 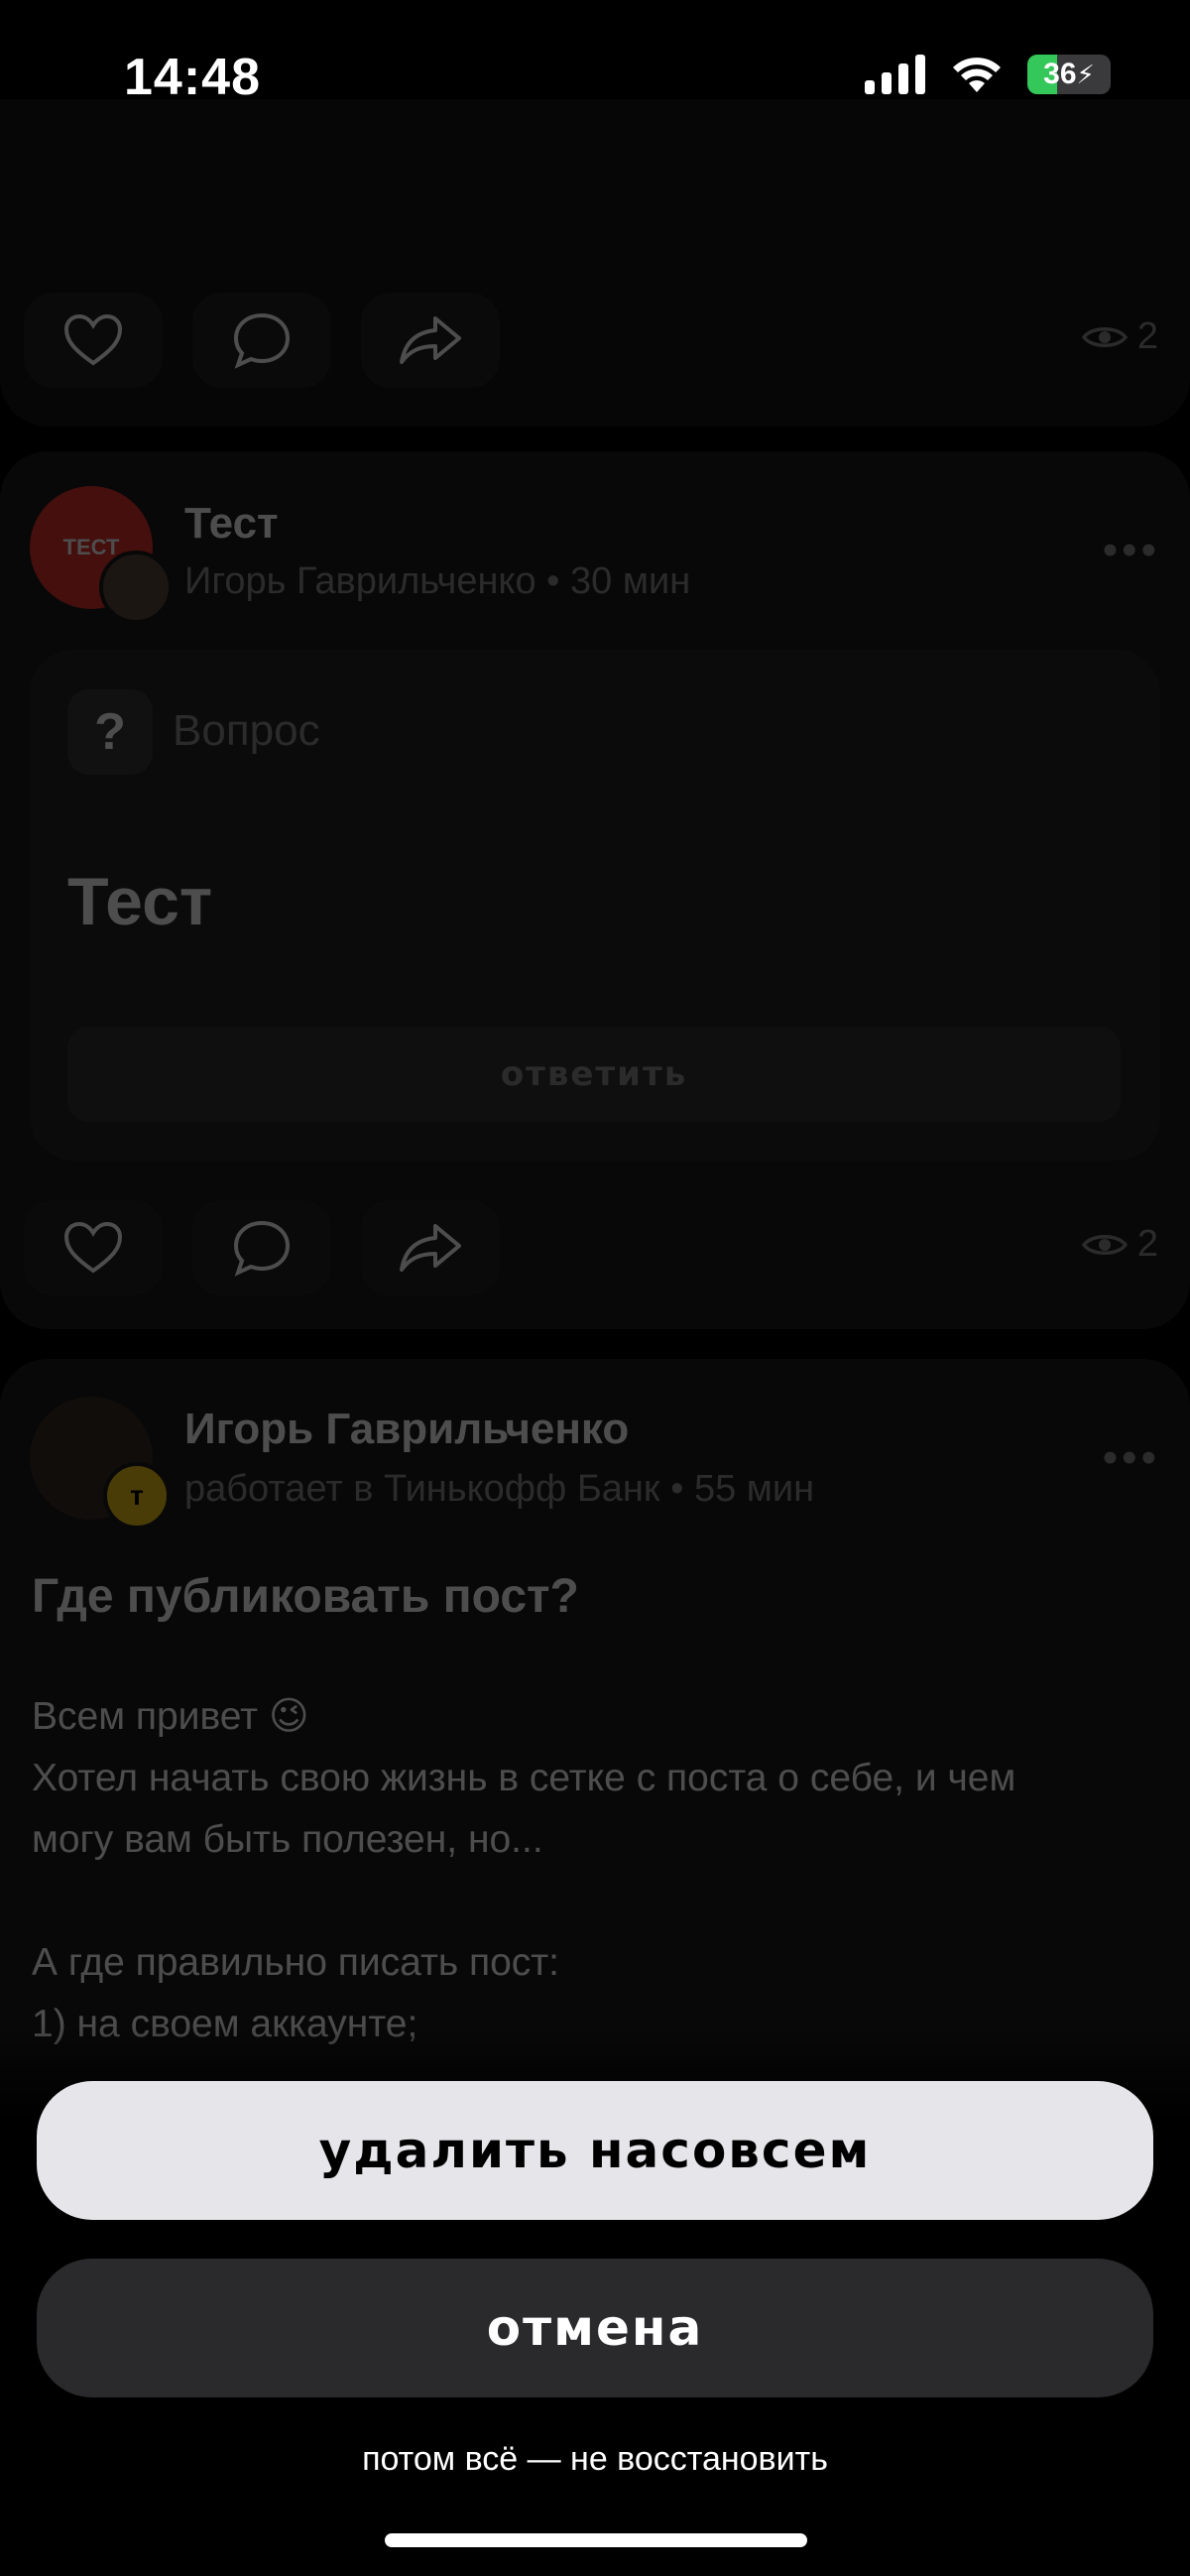 I want to click on delete-permanently-label: удалить насовсем, so click(x=595, y=2150).